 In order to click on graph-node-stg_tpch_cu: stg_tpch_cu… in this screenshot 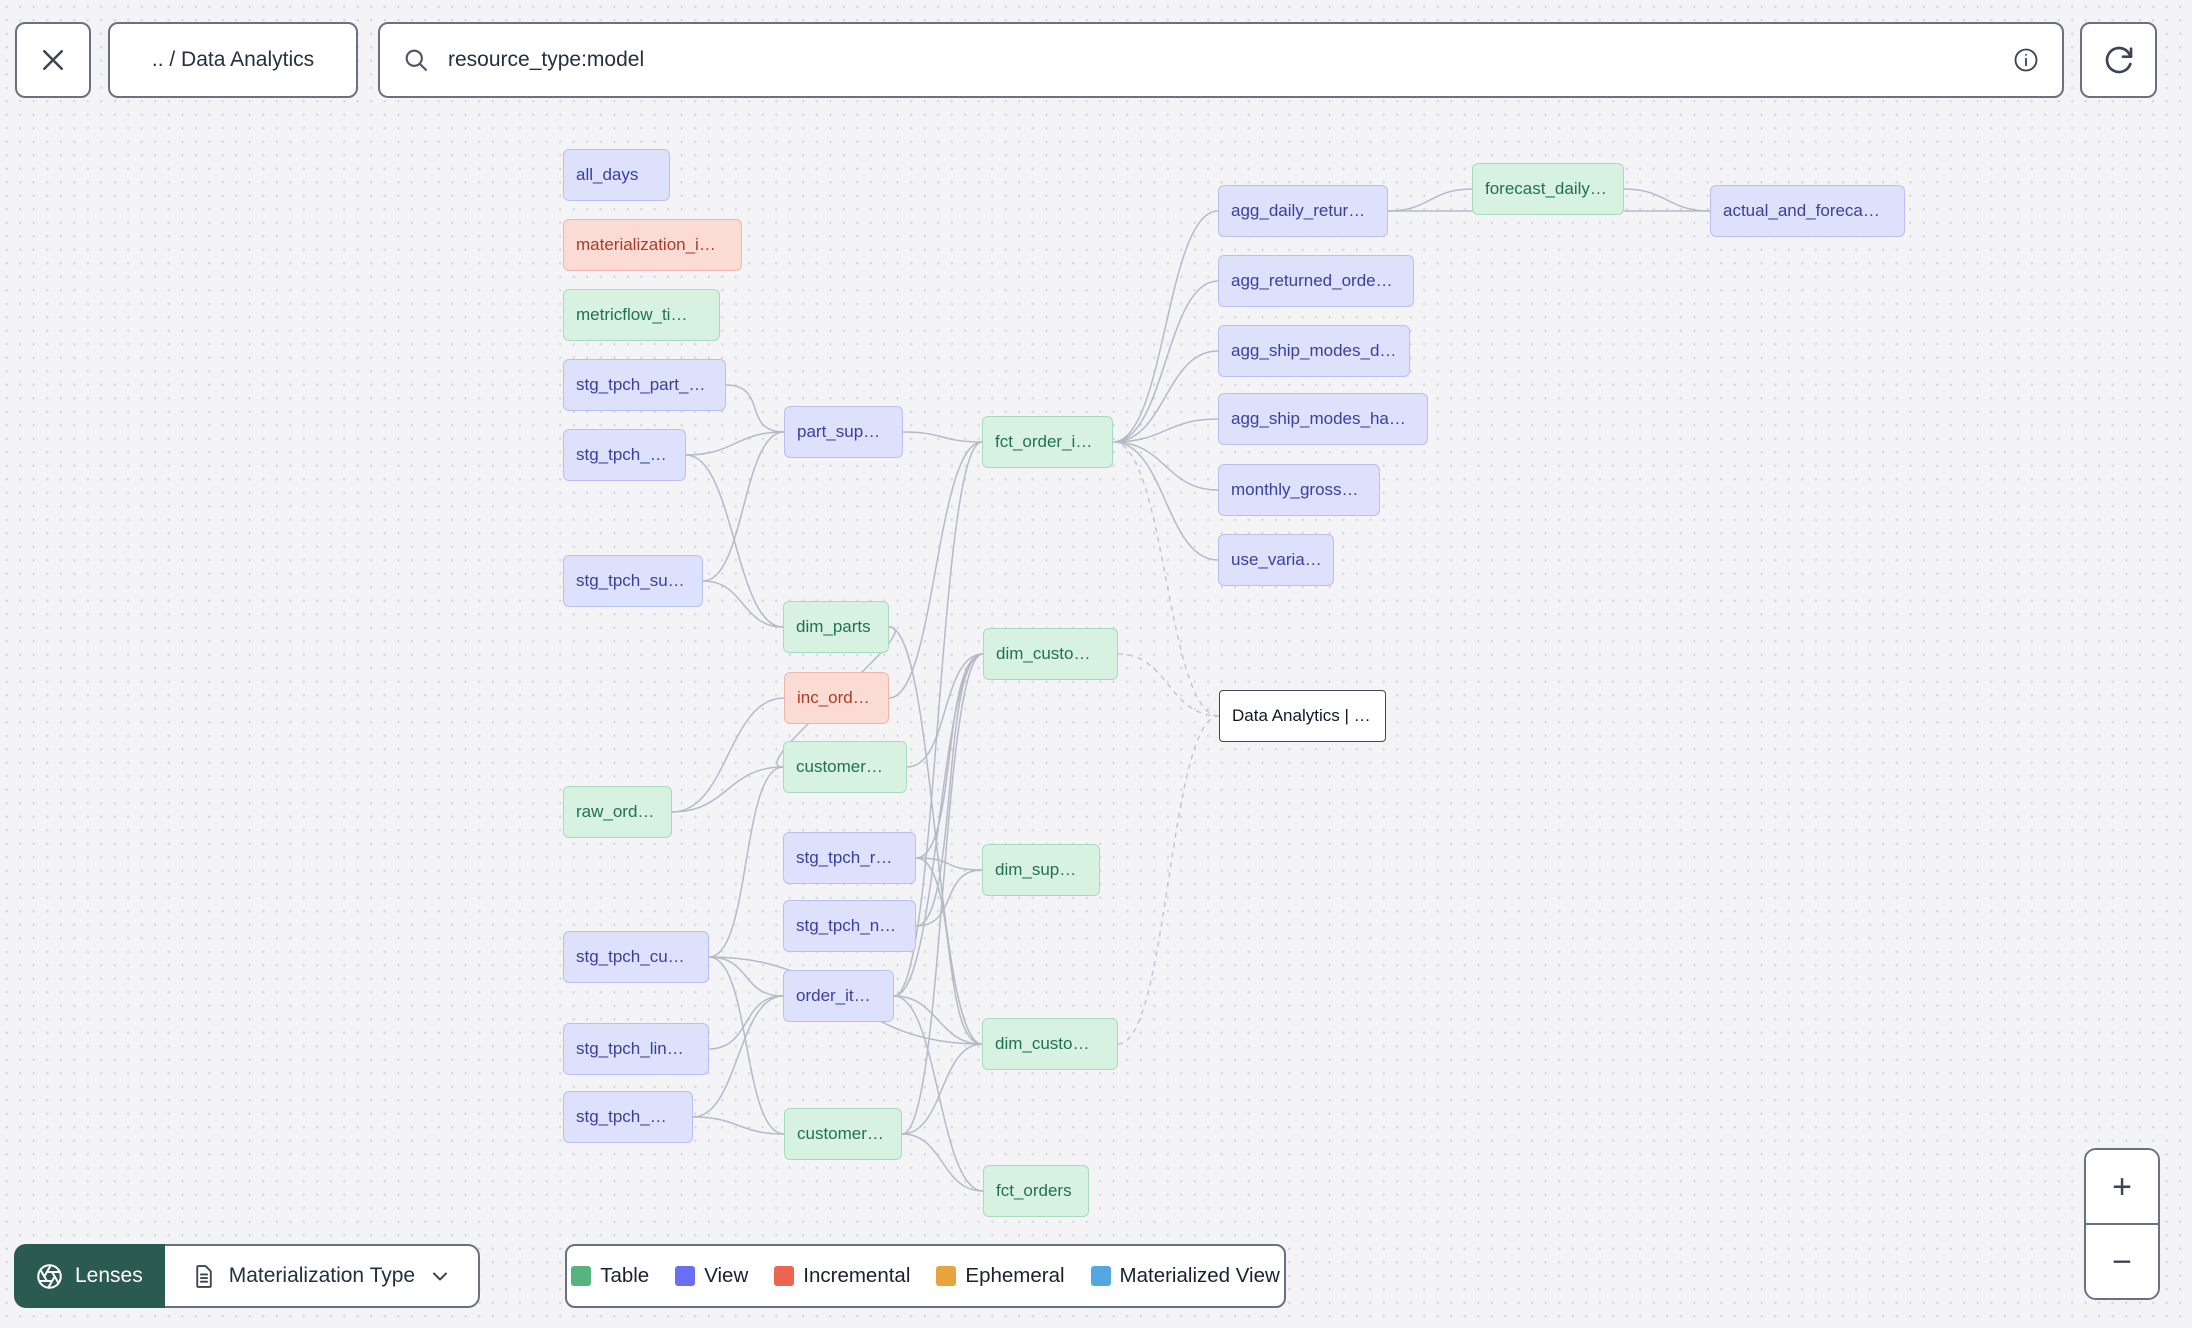, I will do `click(636, 957)`.